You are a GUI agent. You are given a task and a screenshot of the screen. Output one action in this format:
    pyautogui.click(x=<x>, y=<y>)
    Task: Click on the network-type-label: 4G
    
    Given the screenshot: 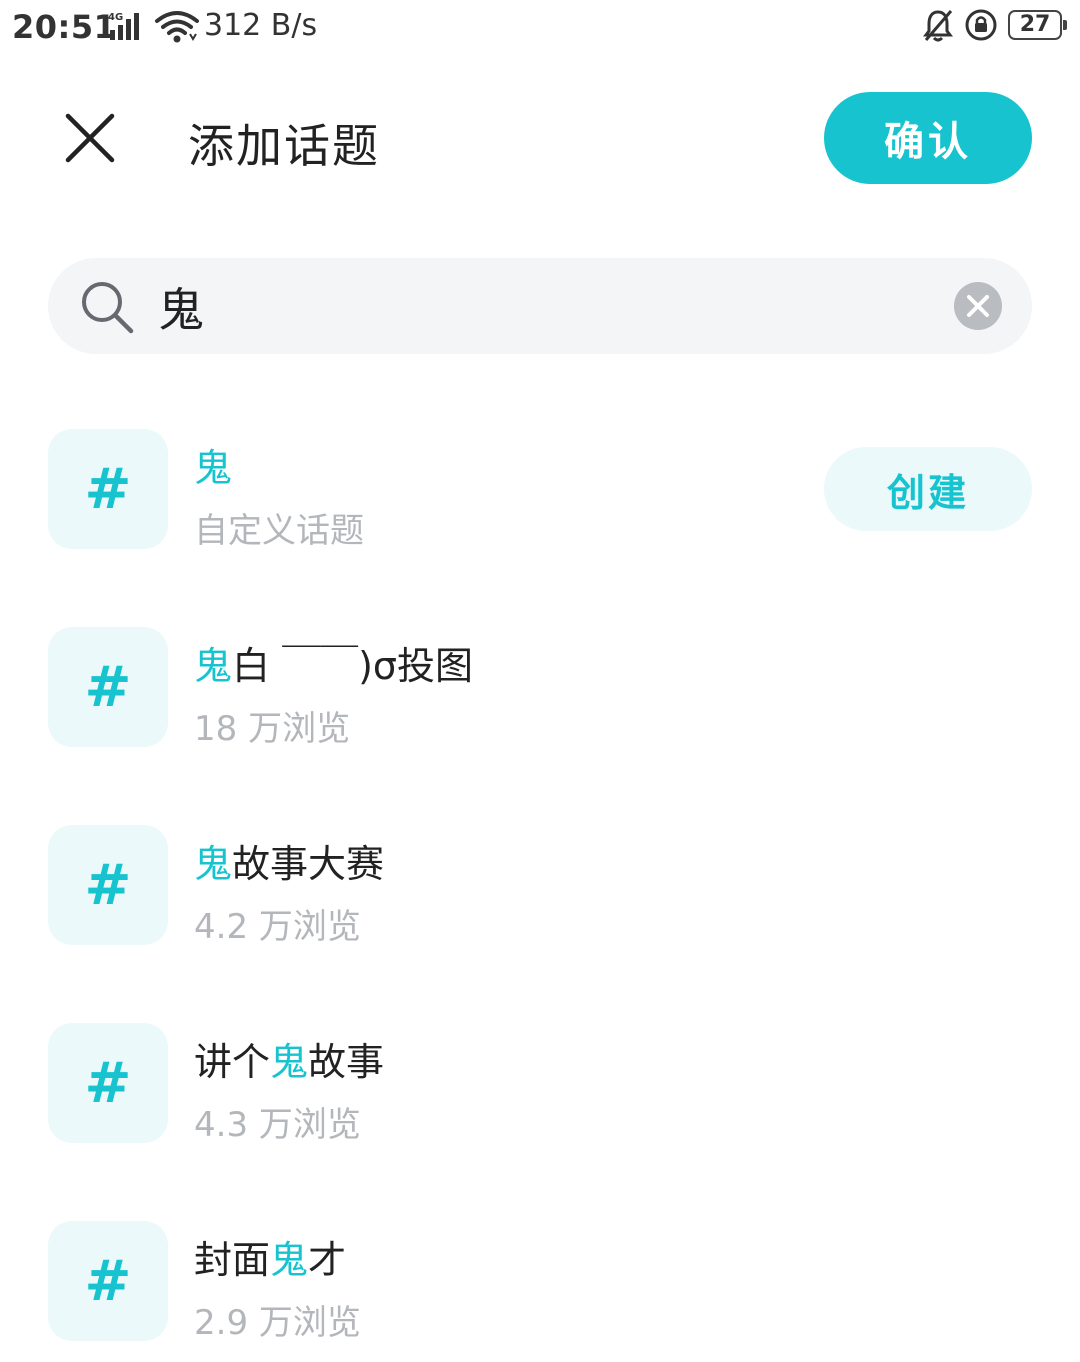 What is the action you would take?
    pyautogui.click(x=115, y=17)
    